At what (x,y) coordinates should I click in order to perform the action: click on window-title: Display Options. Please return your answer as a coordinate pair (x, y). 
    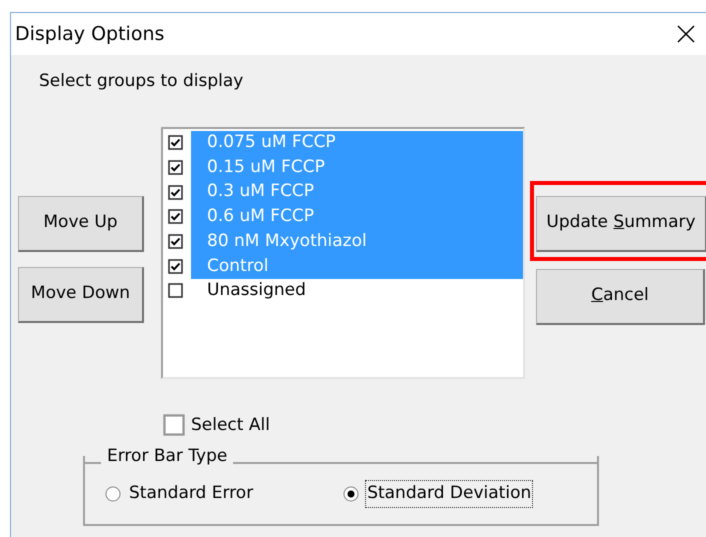
    Looking at the image, I should click on (89, 34).